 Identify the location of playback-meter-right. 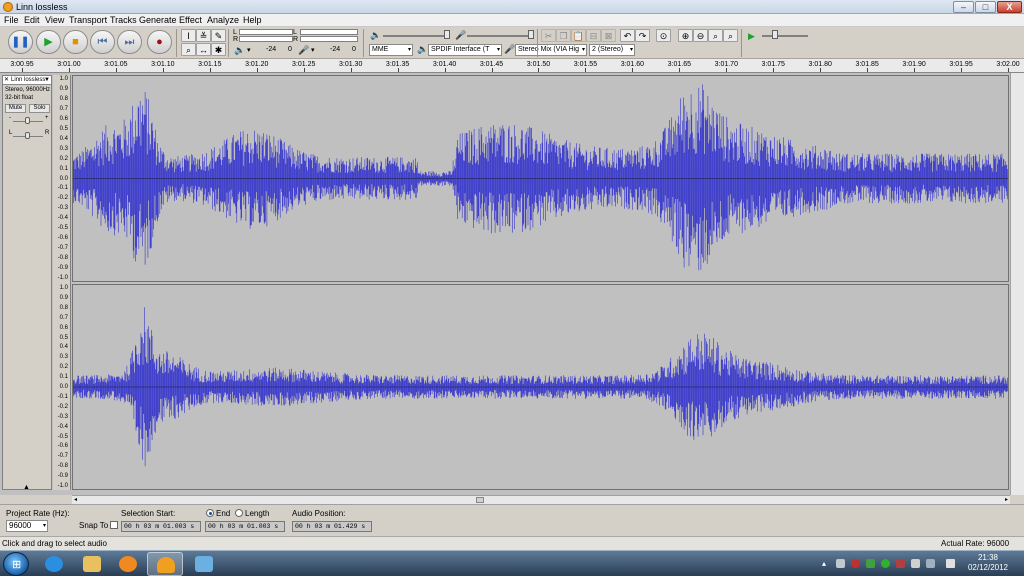
(266, 39).